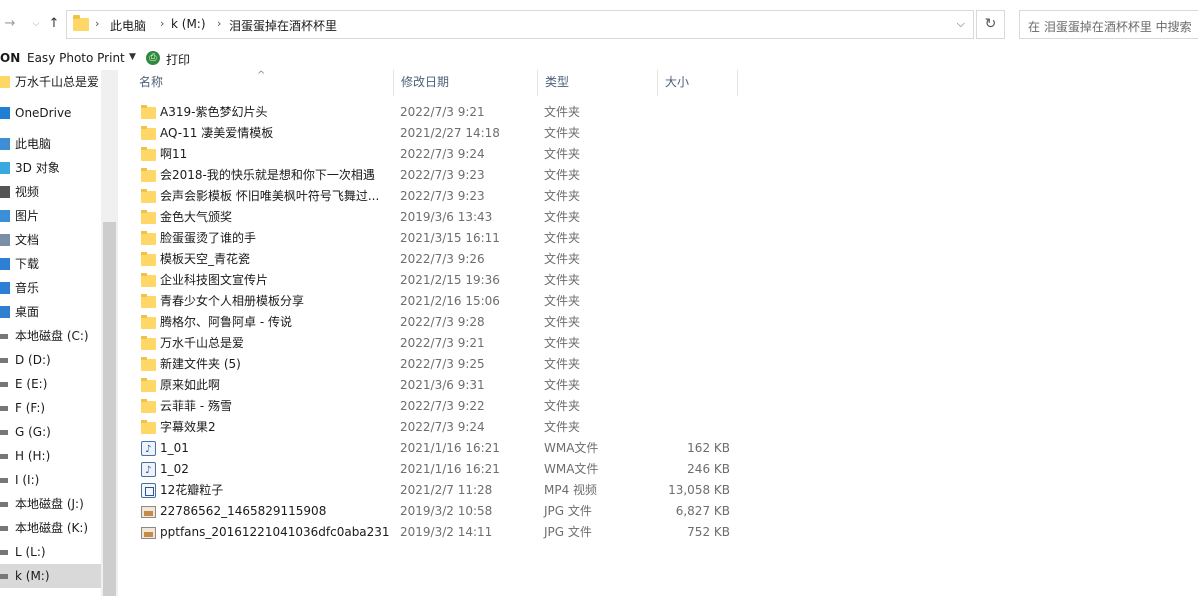  I want to click on easy-photo-print-button: Easy Photo Print, so click(76, 58).